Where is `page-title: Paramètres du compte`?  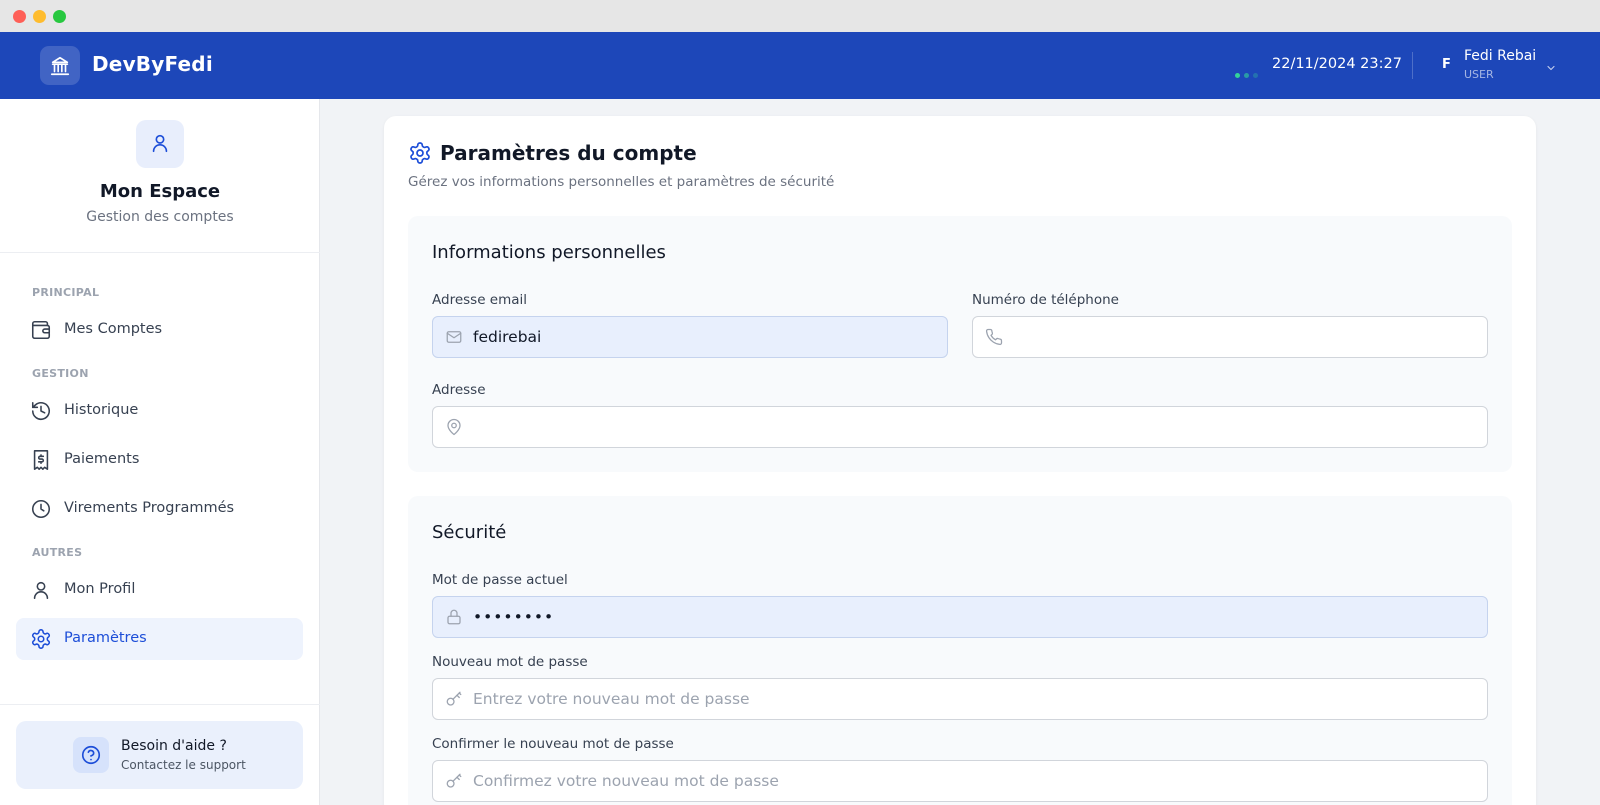
page-title: Paramètres du compte is located at coordinates (568, 153).